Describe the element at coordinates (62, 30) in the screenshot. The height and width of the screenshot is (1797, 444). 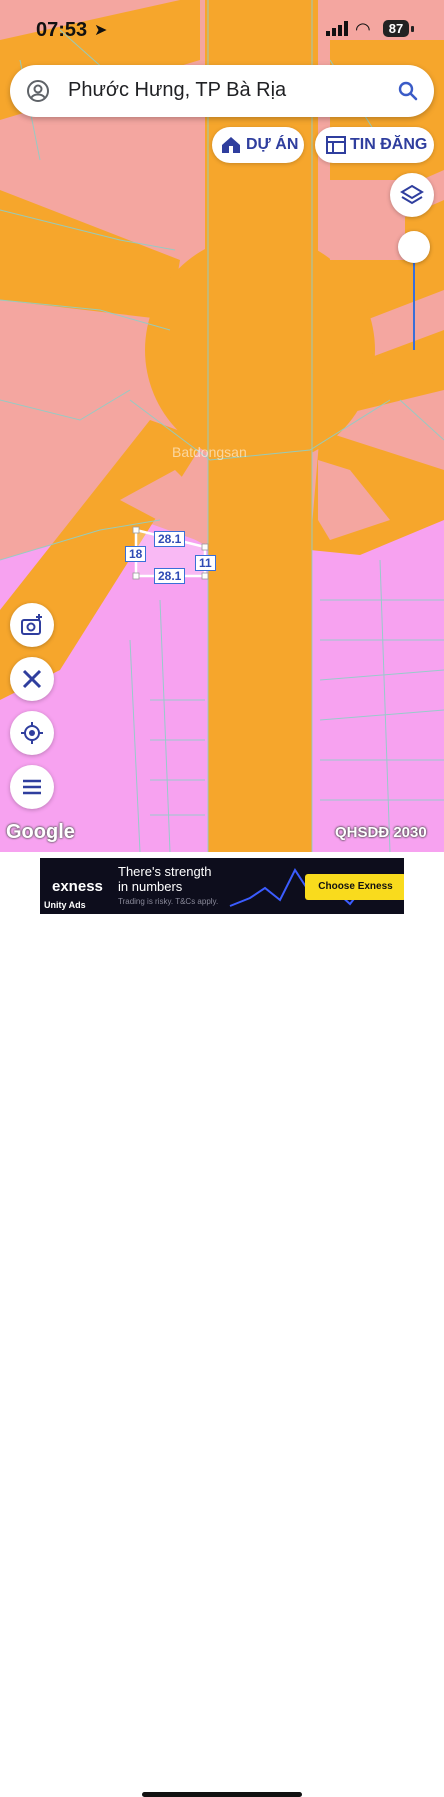
I see `status-time: 07:53` at that location.